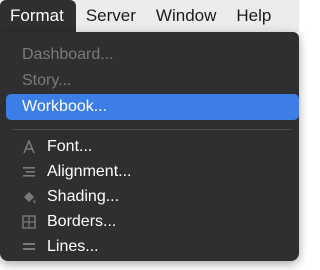  I want to click on menu-separator, so click(152, 129).